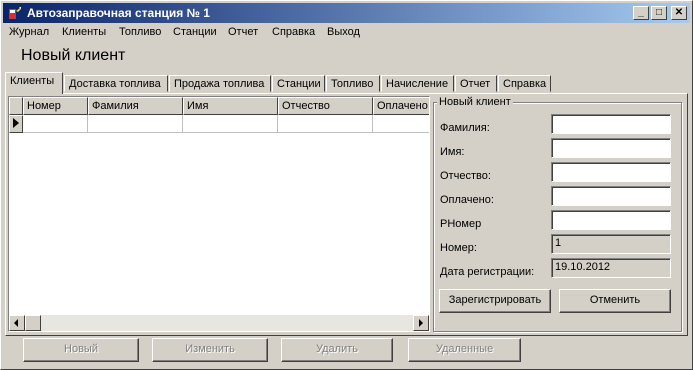  What do you see at coordinates (452, 152) in the screenshot?
I see `firstname-label: Имя:` at bounding box center [452, 152].